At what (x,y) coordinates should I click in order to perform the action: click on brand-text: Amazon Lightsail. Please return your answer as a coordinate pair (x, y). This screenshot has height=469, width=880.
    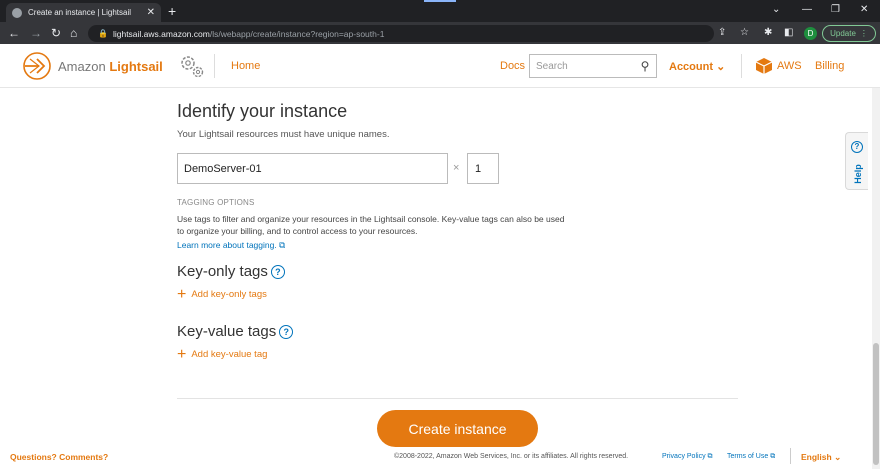
    Looking at the image, I should click on (110, 66).